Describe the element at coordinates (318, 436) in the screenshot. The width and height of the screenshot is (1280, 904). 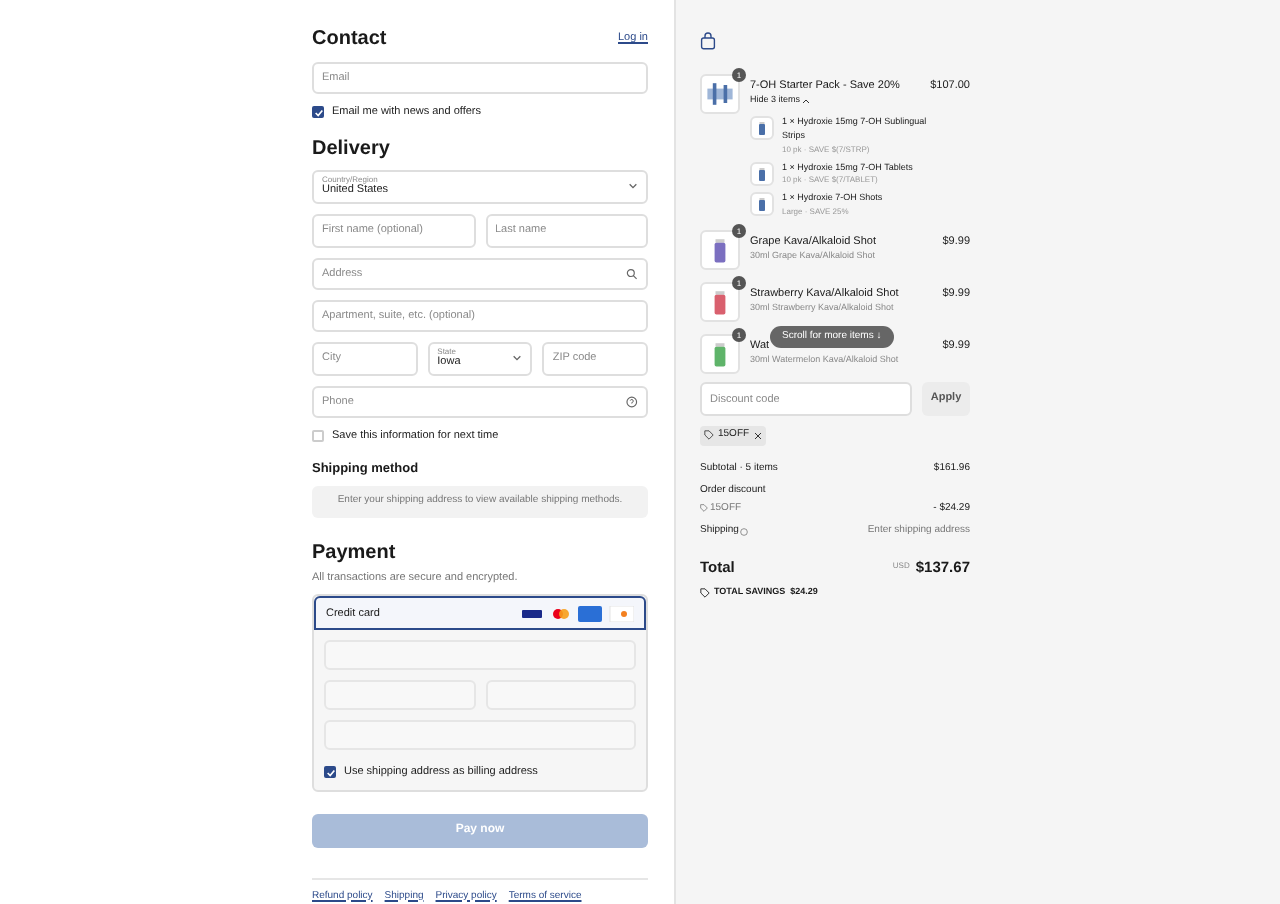
I see `checkbox` at that location.